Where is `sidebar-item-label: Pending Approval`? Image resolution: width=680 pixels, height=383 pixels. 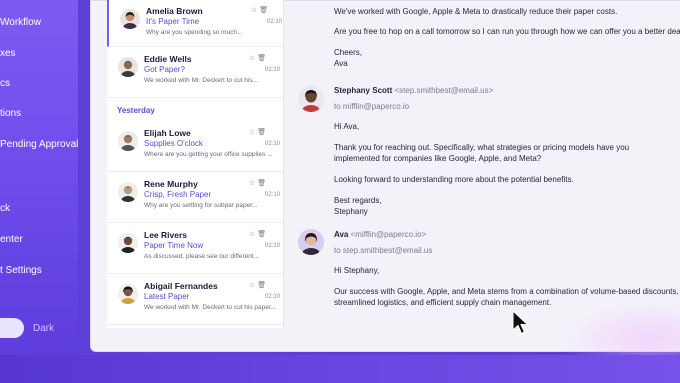 sidebar-item-label: Pending Approval is located at coordinates (39, 144).